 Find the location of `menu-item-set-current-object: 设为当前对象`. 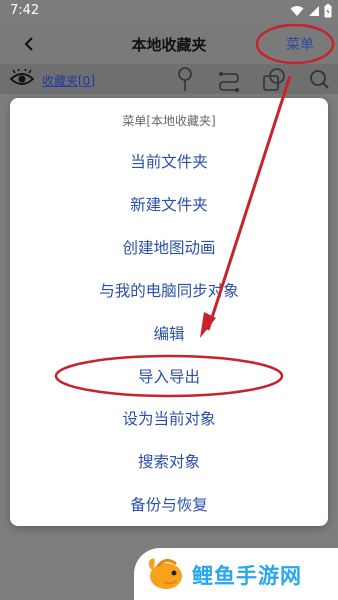

menu-item-set-current-object: 设为当前对象 is located at coordinates (169, 418).